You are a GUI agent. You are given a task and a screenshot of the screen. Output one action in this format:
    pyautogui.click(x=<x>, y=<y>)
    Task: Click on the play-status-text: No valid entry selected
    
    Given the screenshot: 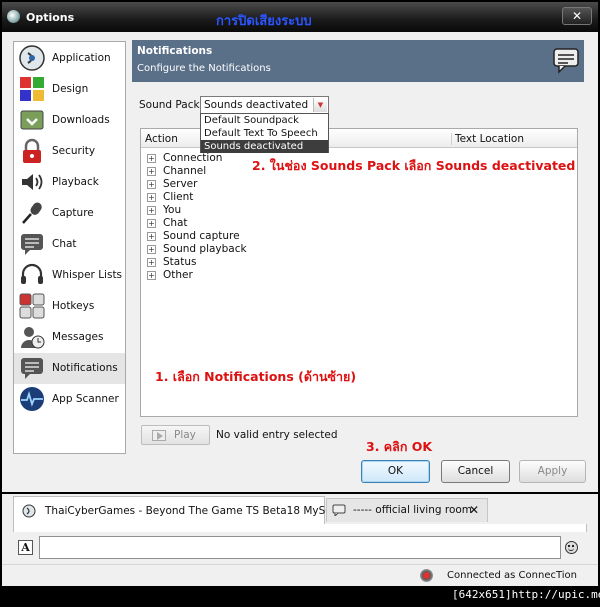 What is the action you would take?
    pyautogui.click(x=277, y=435)
    